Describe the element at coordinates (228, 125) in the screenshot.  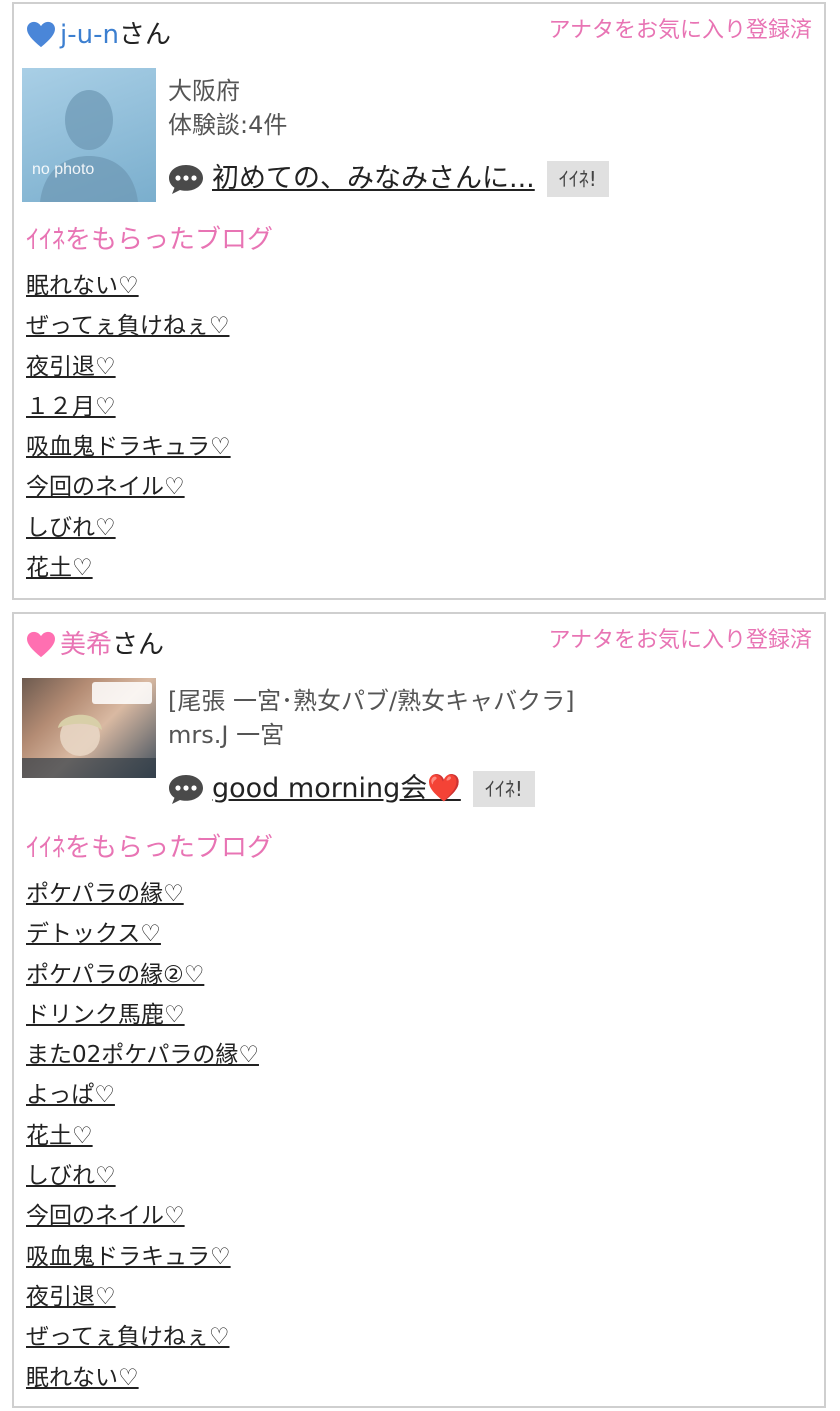
I see `info-line: 体験談:4件` at that location.